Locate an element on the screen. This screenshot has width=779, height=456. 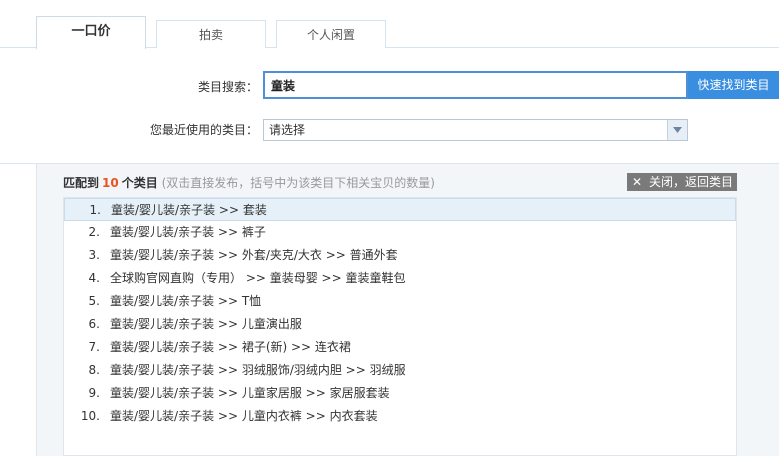
result-suffix: 个类目 is located at coordinates (139, 183).